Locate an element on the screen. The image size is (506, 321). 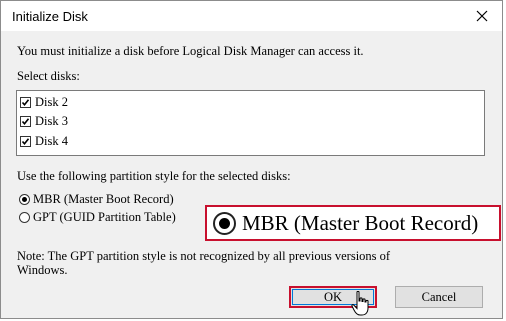
close-button is located at coordinates (482, 16).